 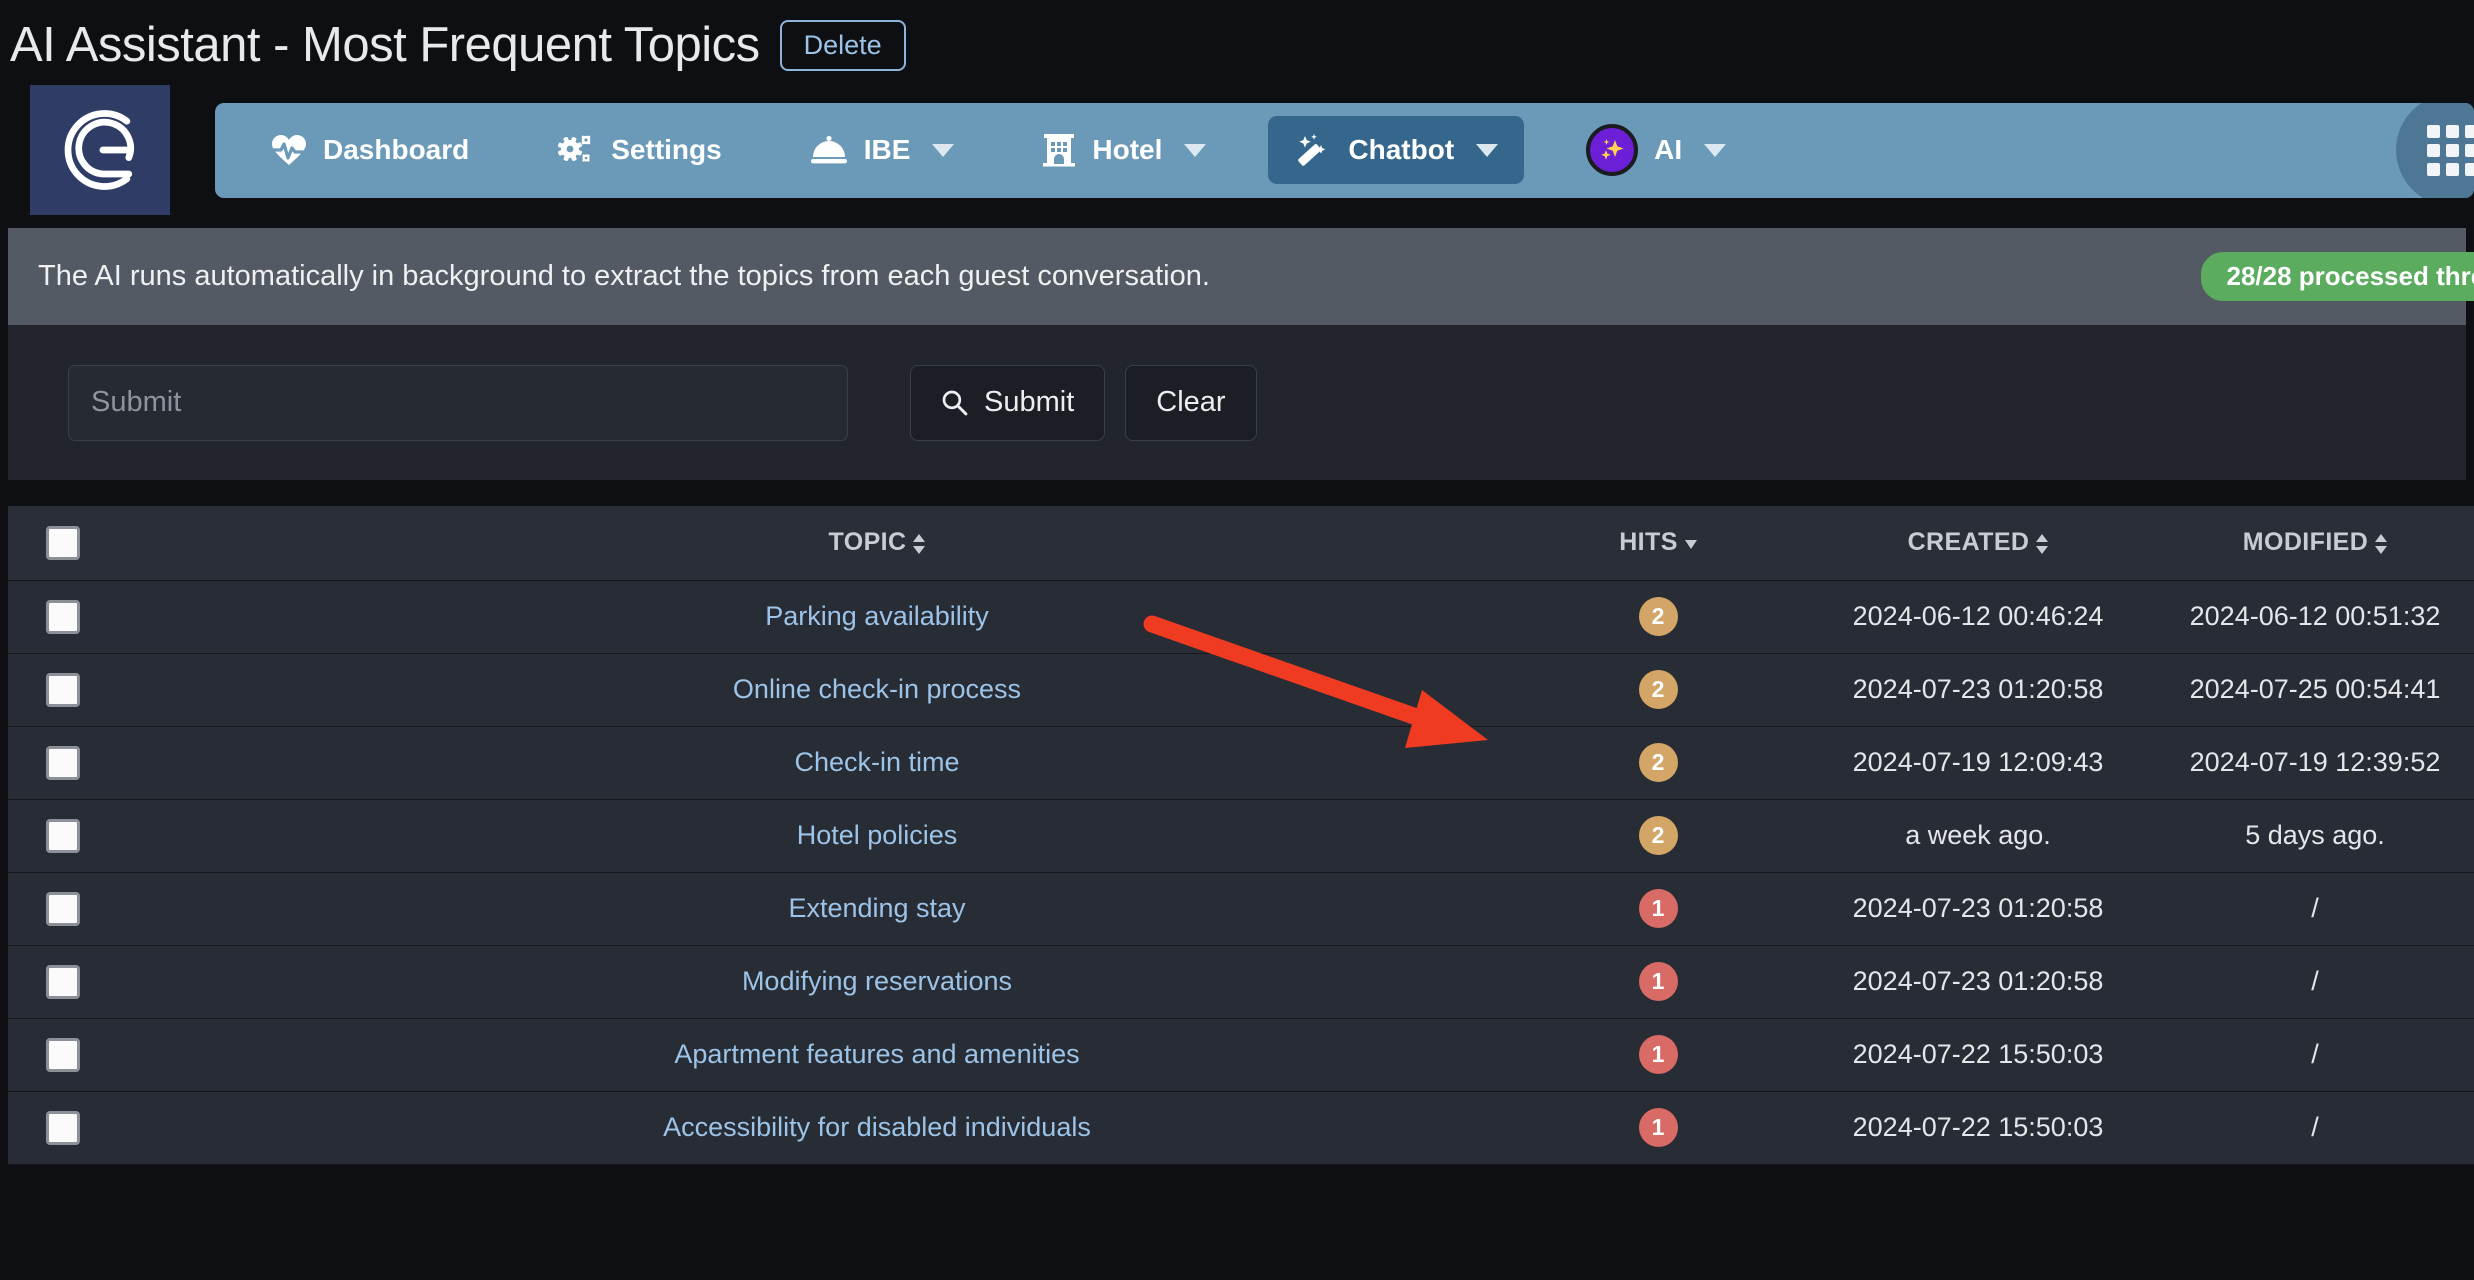 I want to click on nav-item-ibe: IBE, so click(x=882, y=150).